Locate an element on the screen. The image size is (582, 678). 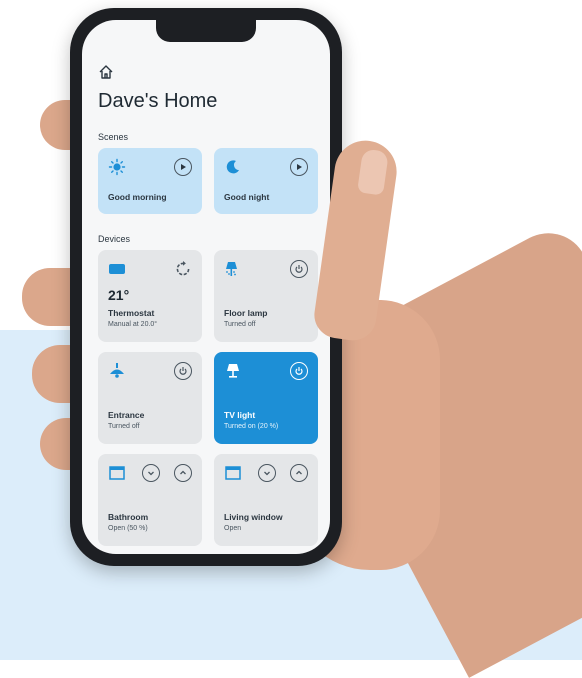
device-status: Turned on (20 %) is located at coordinates (251, 426).